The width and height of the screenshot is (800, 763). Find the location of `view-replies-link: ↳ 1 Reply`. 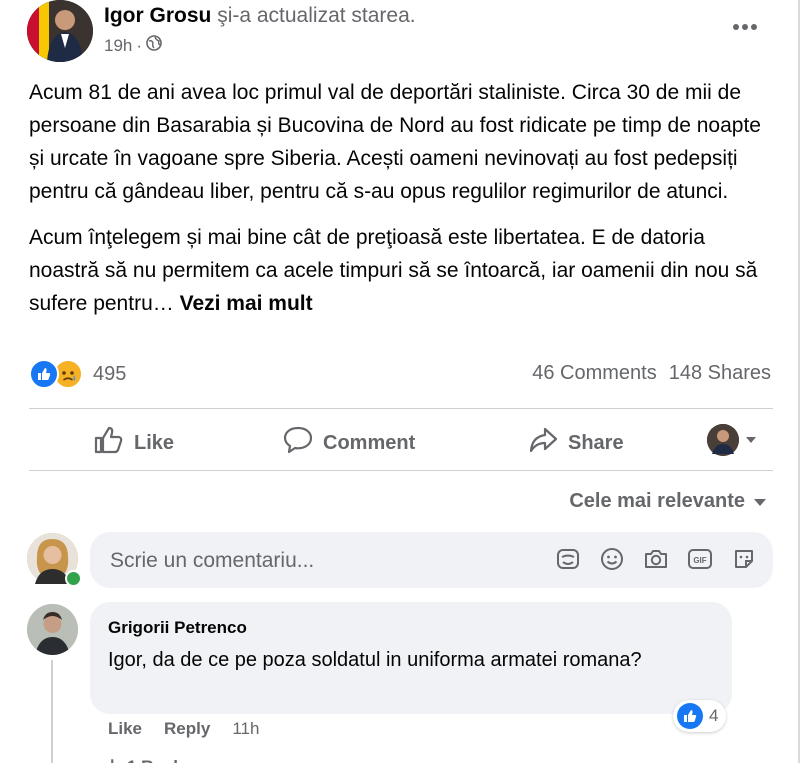

view-replies-link: ↳ 1 Reply is located at coordinates (147, 760).